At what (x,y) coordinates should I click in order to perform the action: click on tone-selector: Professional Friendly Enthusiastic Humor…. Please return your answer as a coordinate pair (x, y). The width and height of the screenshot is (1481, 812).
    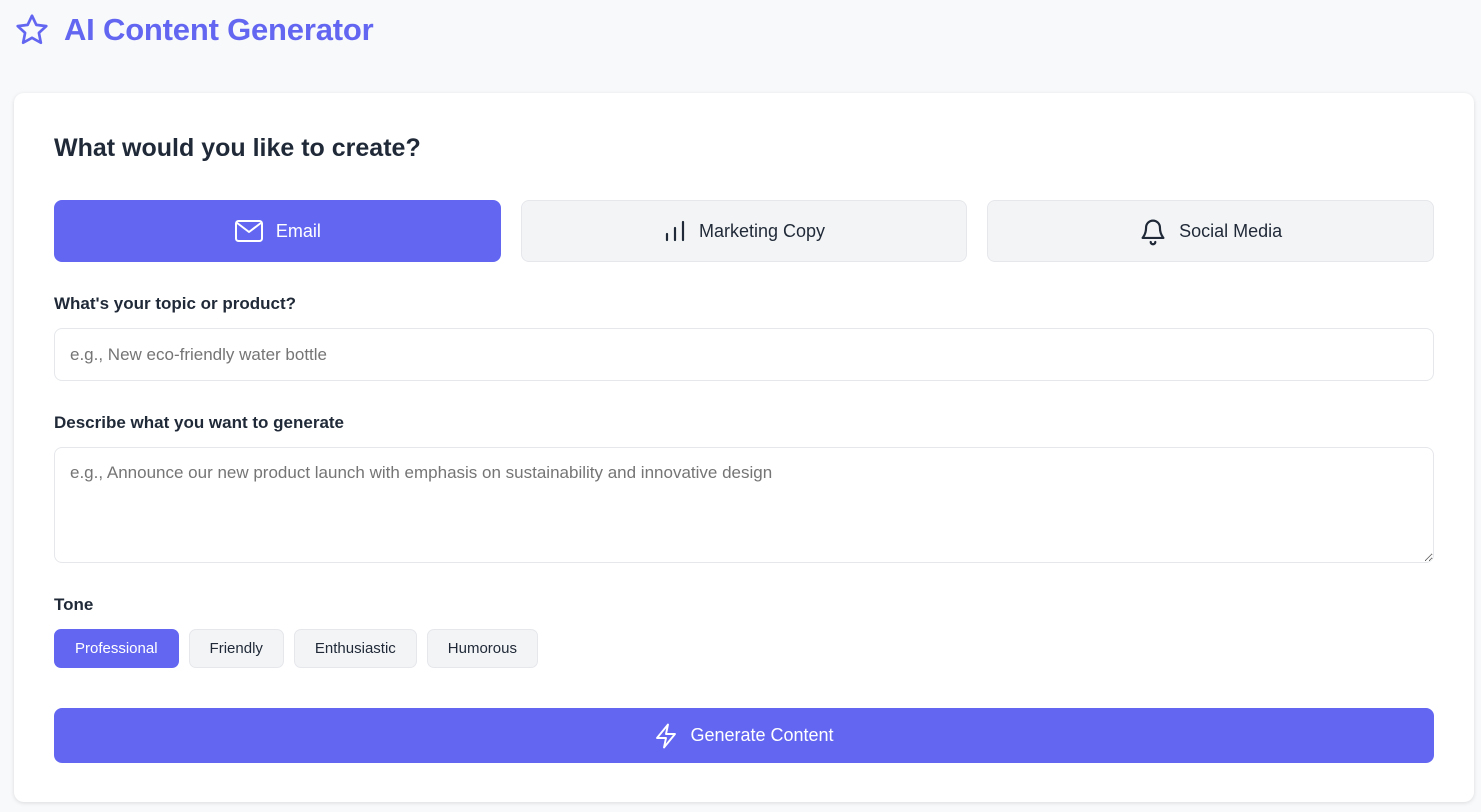
    Looking at the image, I should click on (296, 648).